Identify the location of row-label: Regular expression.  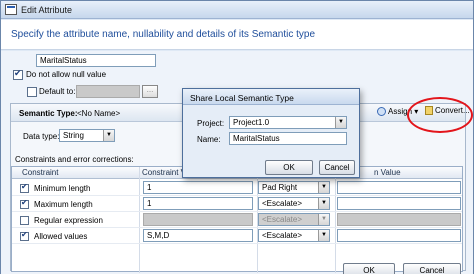
(68, 220).